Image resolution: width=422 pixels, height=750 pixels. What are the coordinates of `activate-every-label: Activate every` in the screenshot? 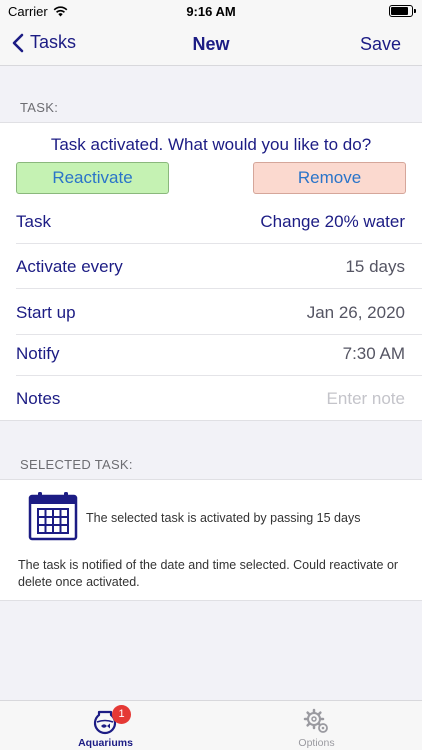 It's located at (69, 266).